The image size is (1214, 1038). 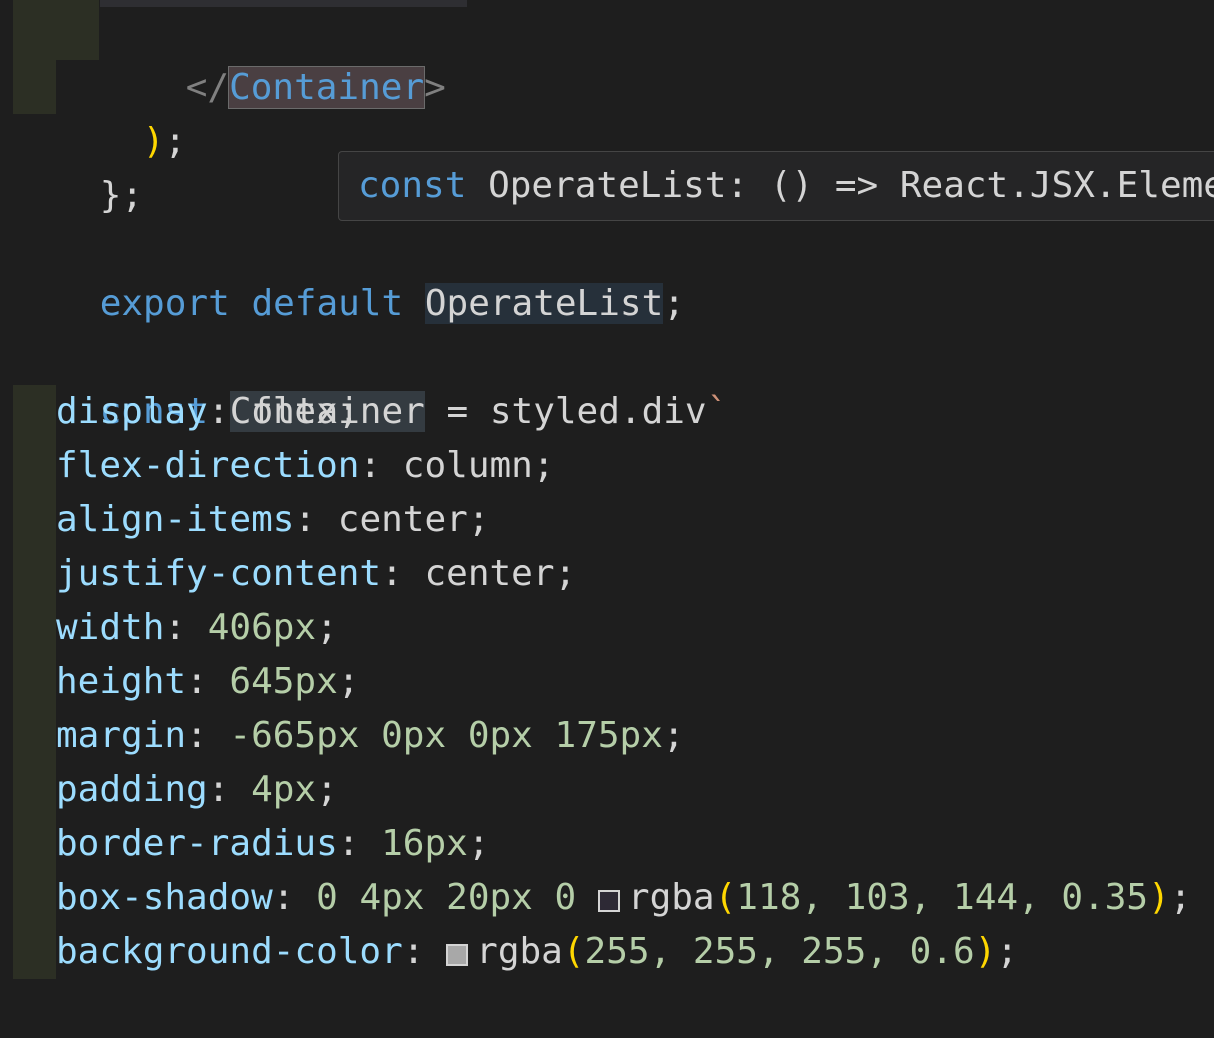 What do you see at coordinates (164, 897) in the screenshot?
I see `css-property: box-shadow` at bounding box center [164, 897].